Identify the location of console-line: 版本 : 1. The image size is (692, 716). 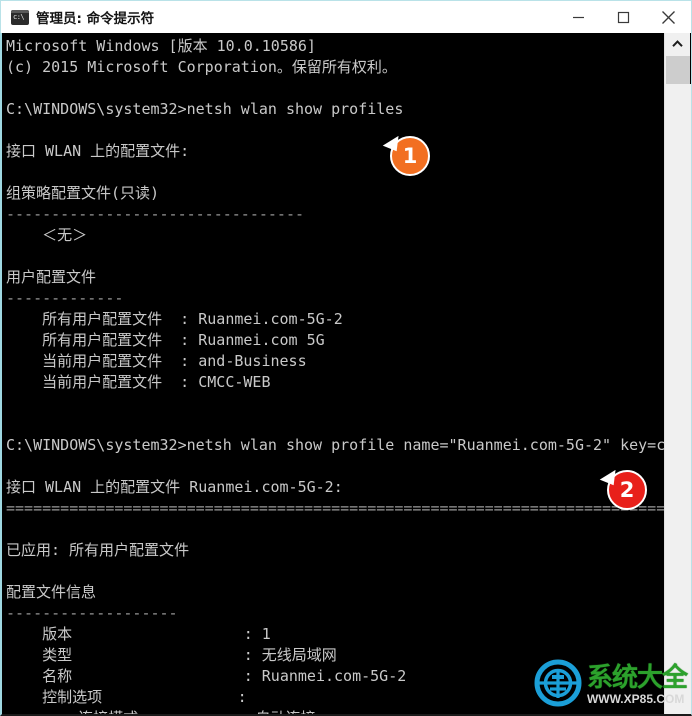
(138, 634).